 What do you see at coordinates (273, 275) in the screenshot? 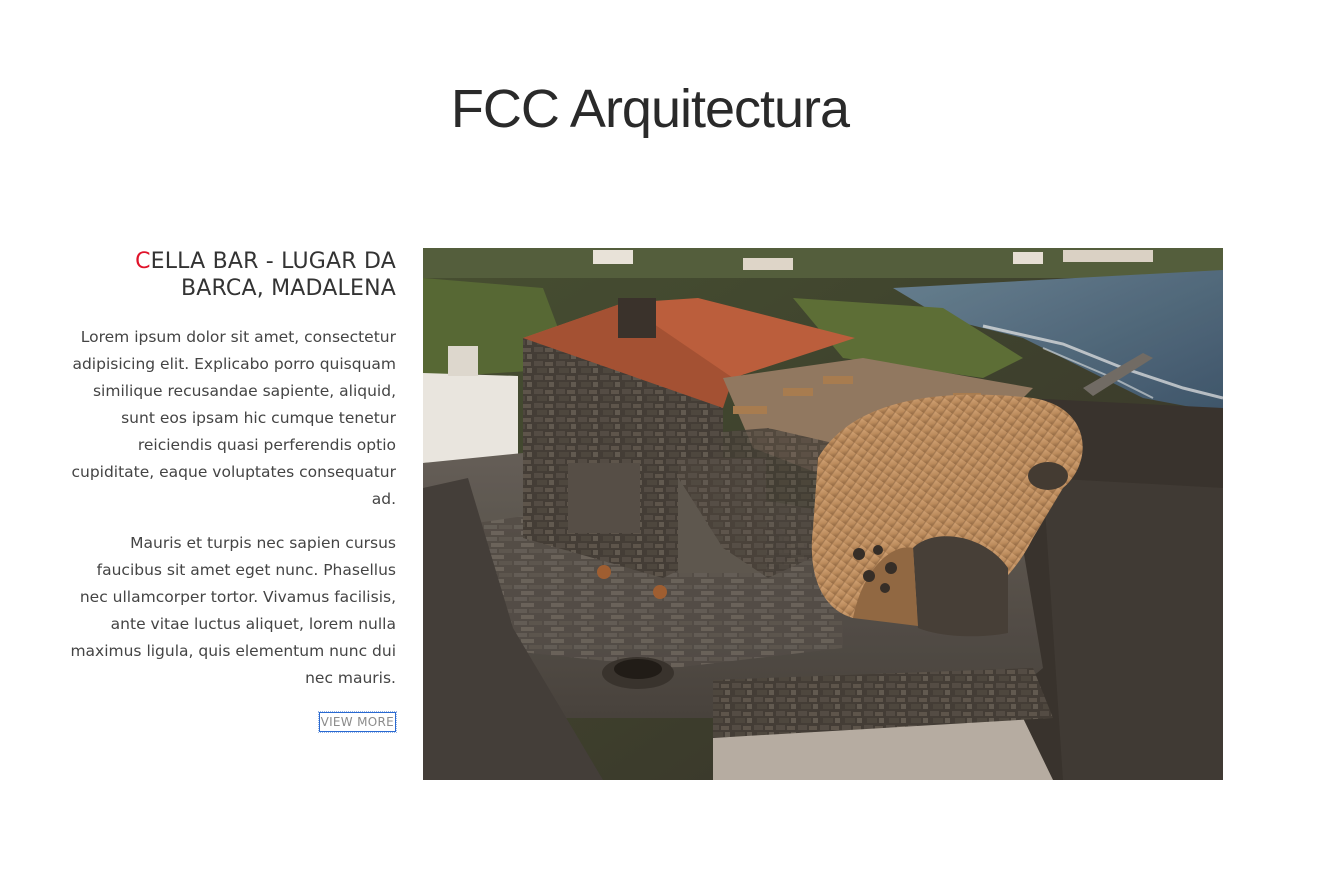
I see `project-title-rest: ELLA BAR - LUGAR DA BARCA, MADALENA` at bounding box center [273, 275].